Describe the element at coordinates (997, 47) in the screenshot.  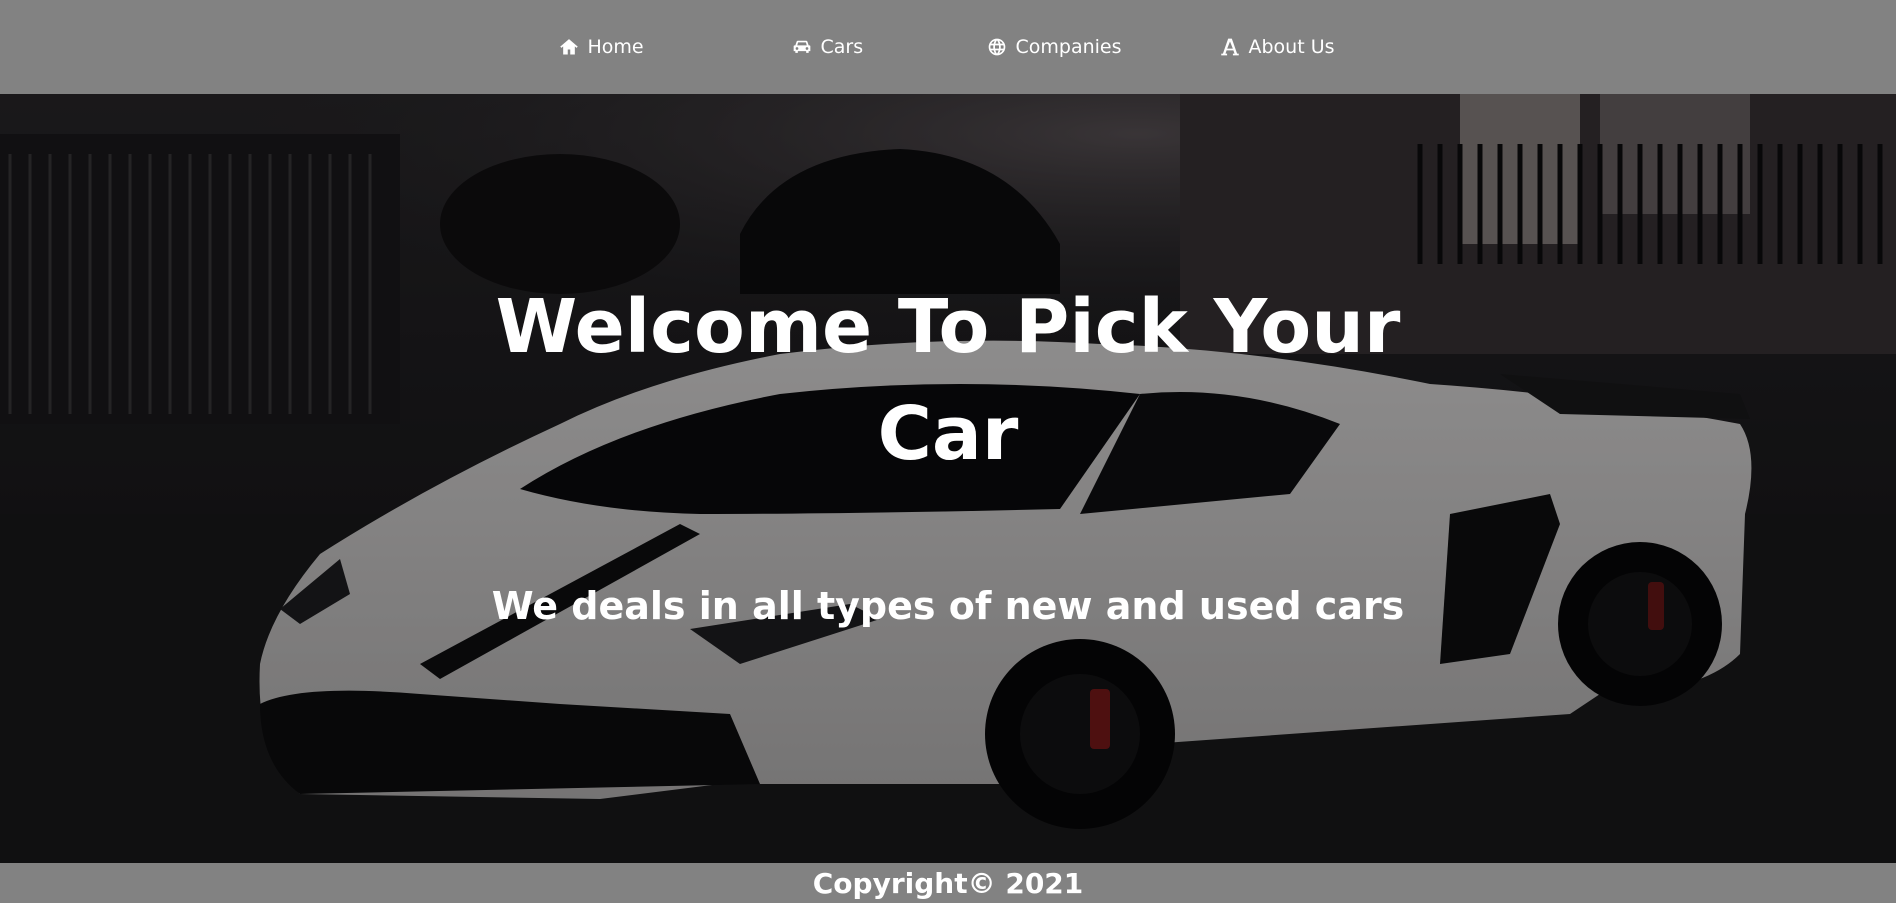
I see `globe-icon` at that location.